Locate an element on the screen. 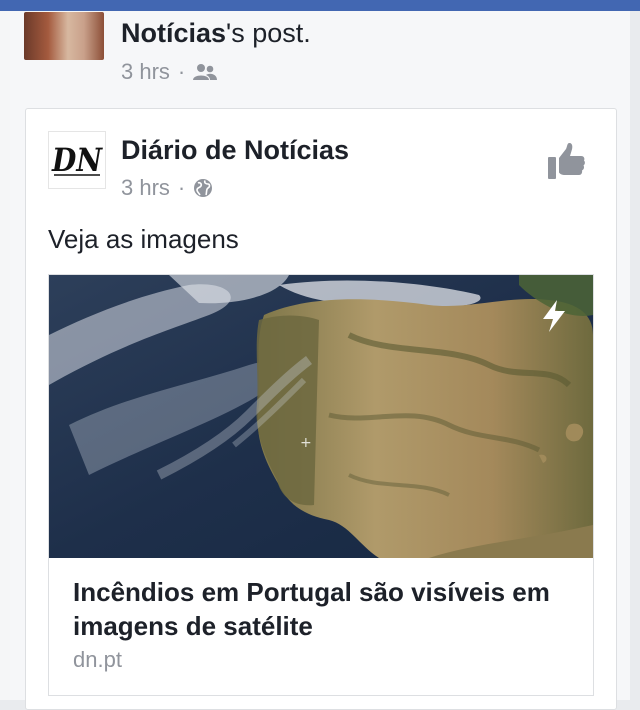 The height and width of the screenshot is (710, 640). svg-text: DN is located at coordinates (77, 160).